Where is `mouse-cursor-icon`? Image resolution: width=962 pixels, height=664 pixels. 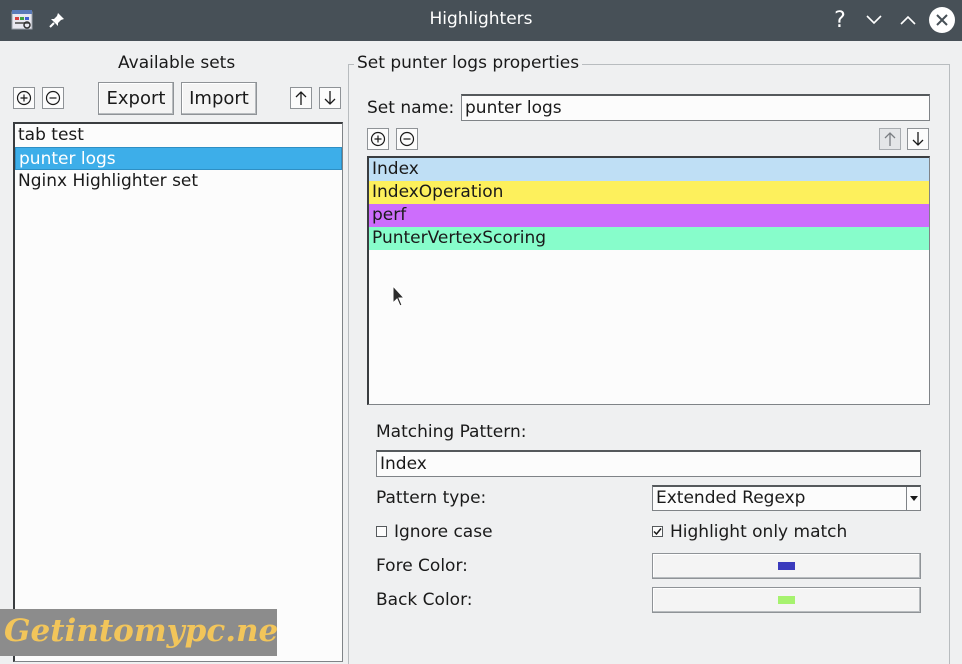
mouse-cursor-icon is located at coordinates (399, 296).